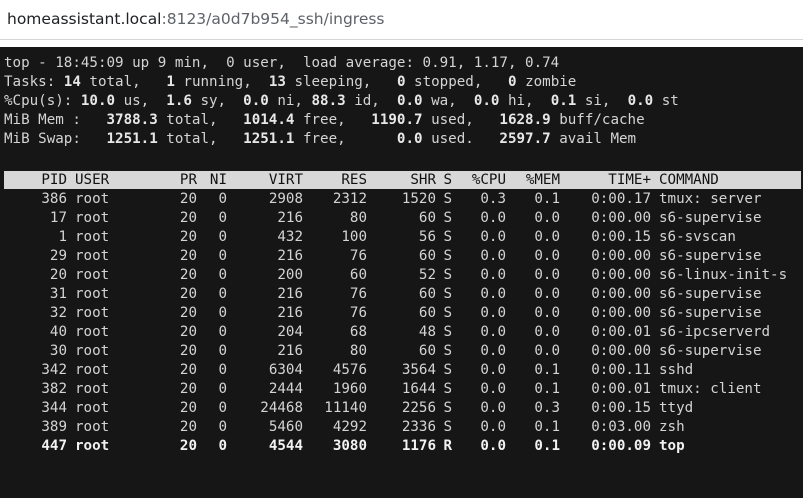 The width and height of the screenshot is (803, 498). What do you see at coordinates (62, 237) in the screenshot?
I see `cell-pid: 1` at bounding box center [62, 237].